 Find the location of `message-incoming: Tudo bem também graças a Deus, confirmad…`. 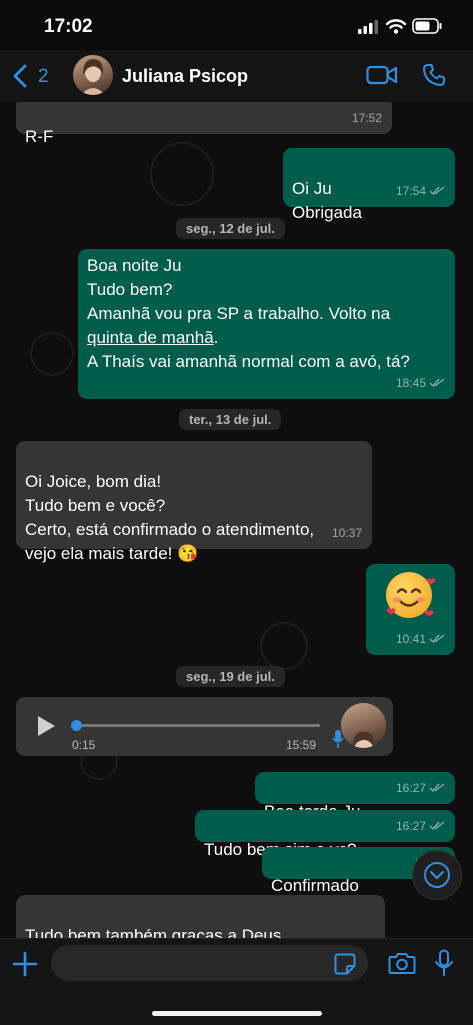

message-incoming: Tudo bem também graças a Deus, confirmad… is located at coordinates (200, 916).